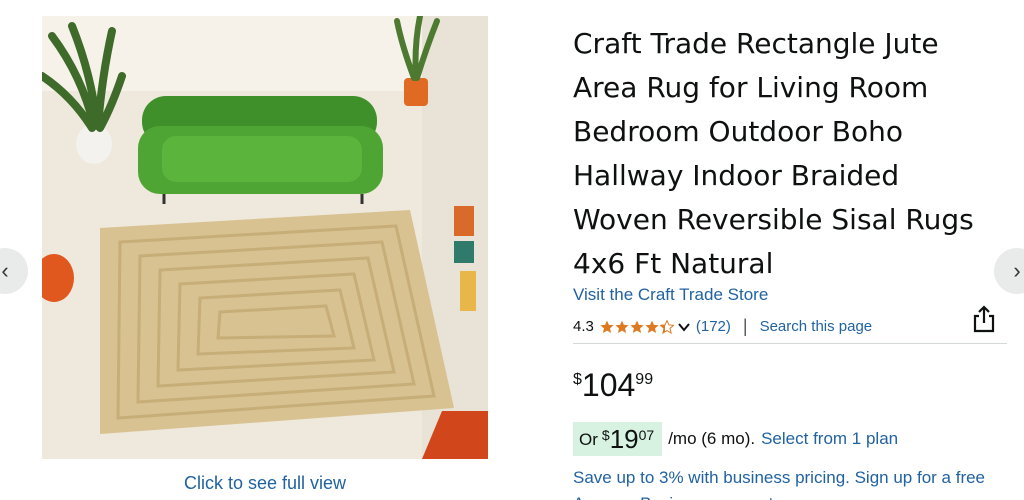  What do you see at coordinates (646, 435) in the screenshot?
I see `monthly-fraction: 07` at bounding box center [646, 435].